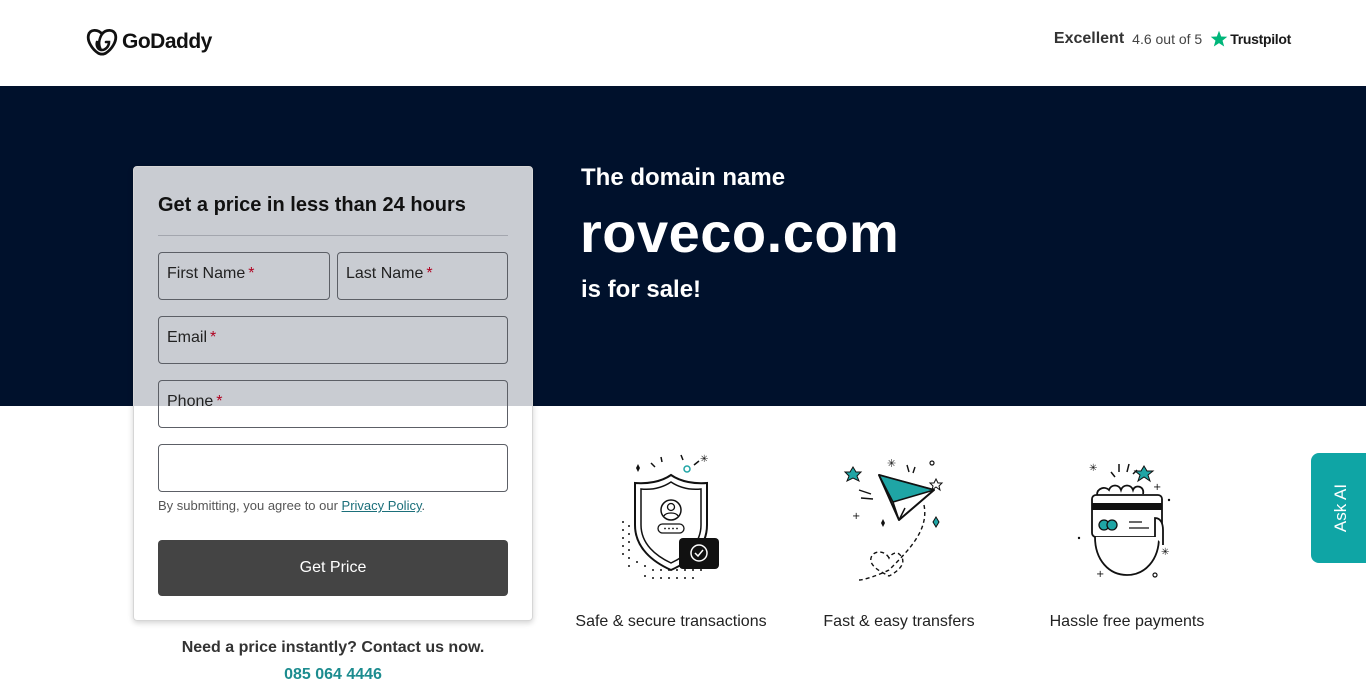 The width and height of the screenshot is (1366, 681). I want to click on email-label: Email *, so click(192, 337).